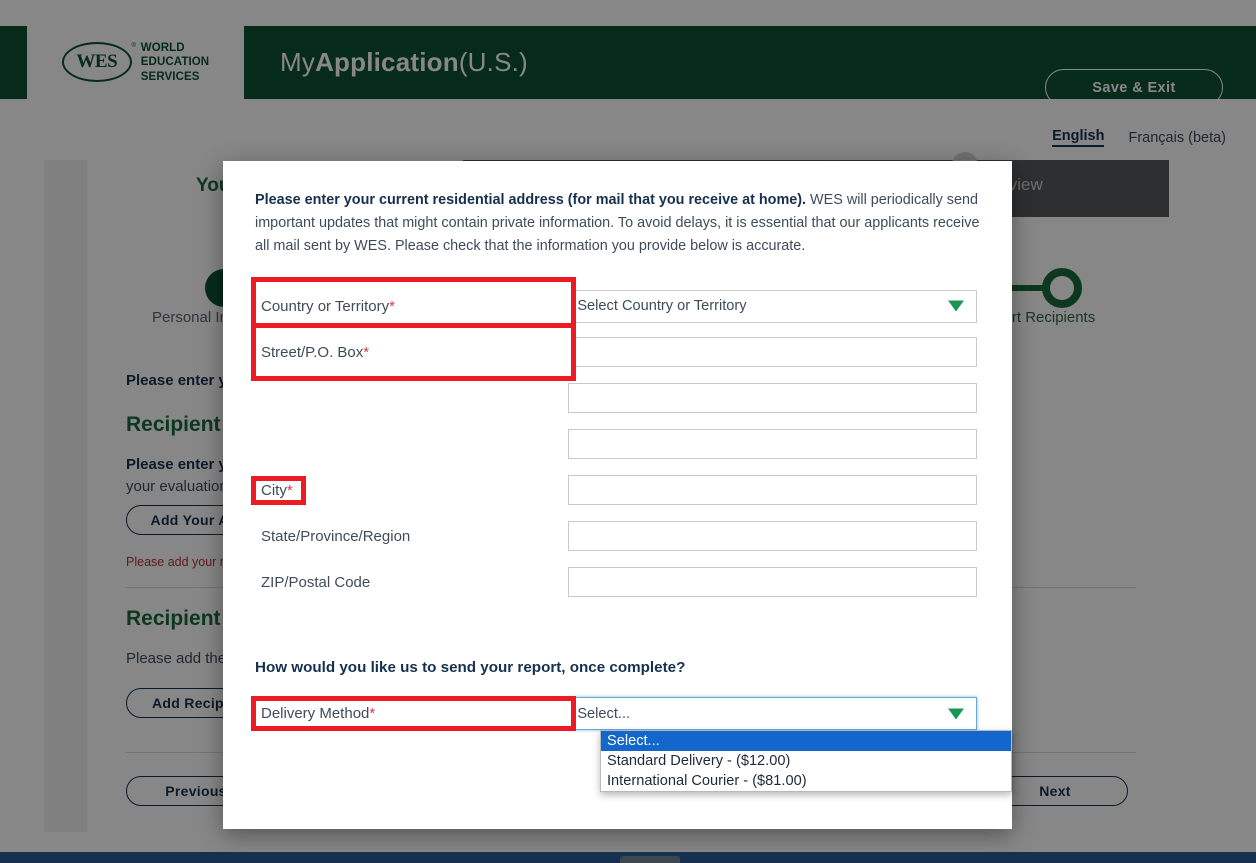  What do you see at coordinates (806, 781) in the screenshot?
I see `dropdown-option-international-courier: International Courier - ($81.00)` at bounding box center [806, 781].